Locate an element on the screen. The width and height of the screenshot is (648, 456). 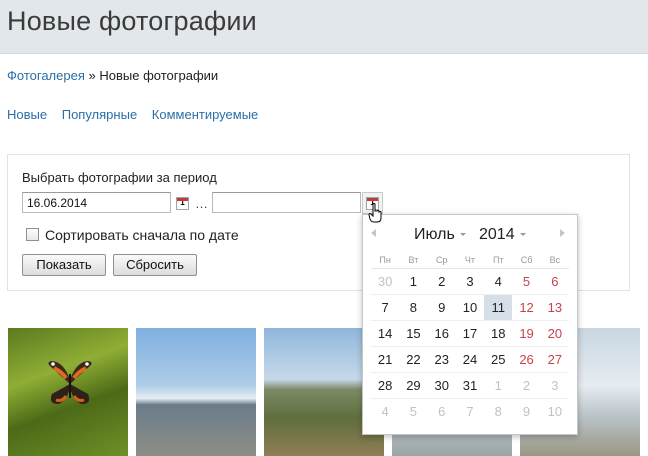
next-month-arrow-icon is located at coordinates (562, 233).